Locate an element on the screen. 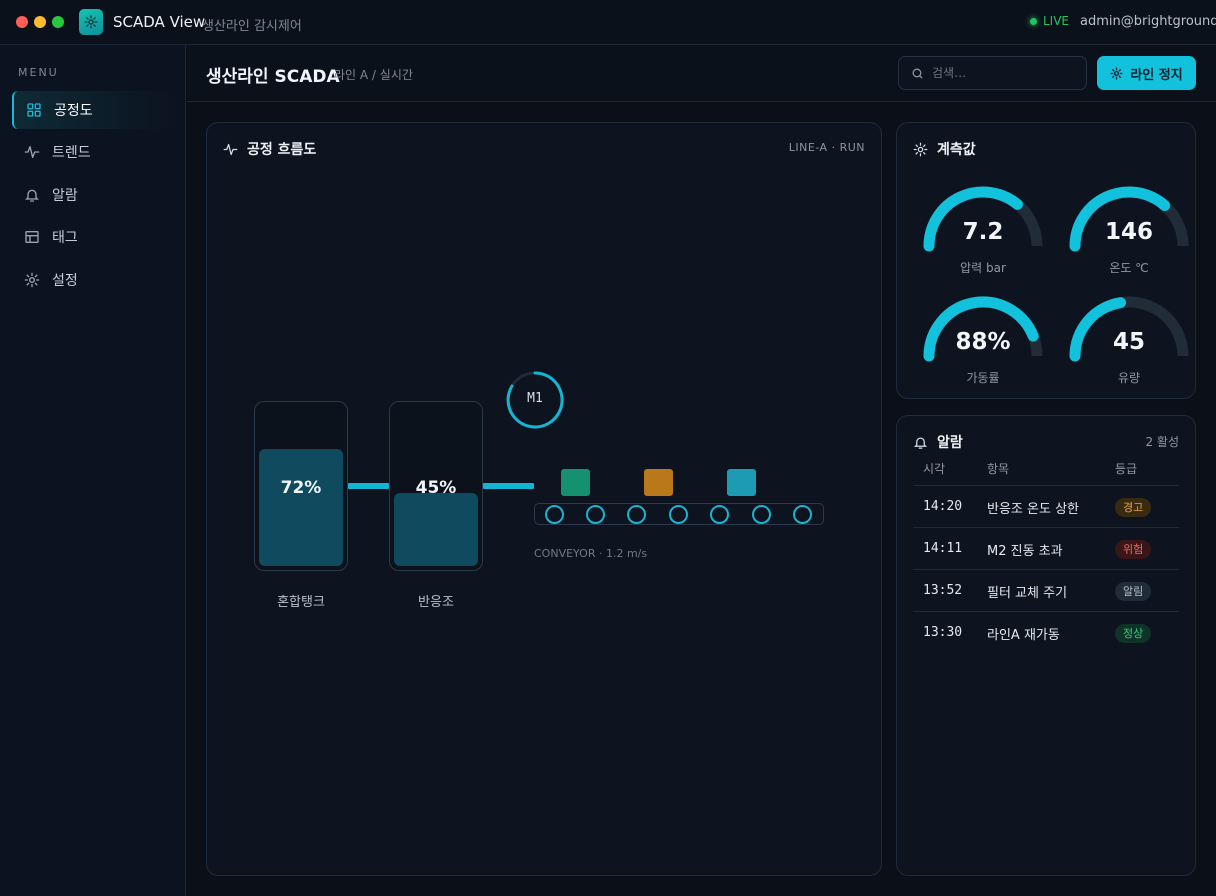 The height and width of the screenshot is (896, 1216). page-header: 생산라인 SCADA 라인 A / 실시간 라인 정지 is located at coordinates (701, 73).